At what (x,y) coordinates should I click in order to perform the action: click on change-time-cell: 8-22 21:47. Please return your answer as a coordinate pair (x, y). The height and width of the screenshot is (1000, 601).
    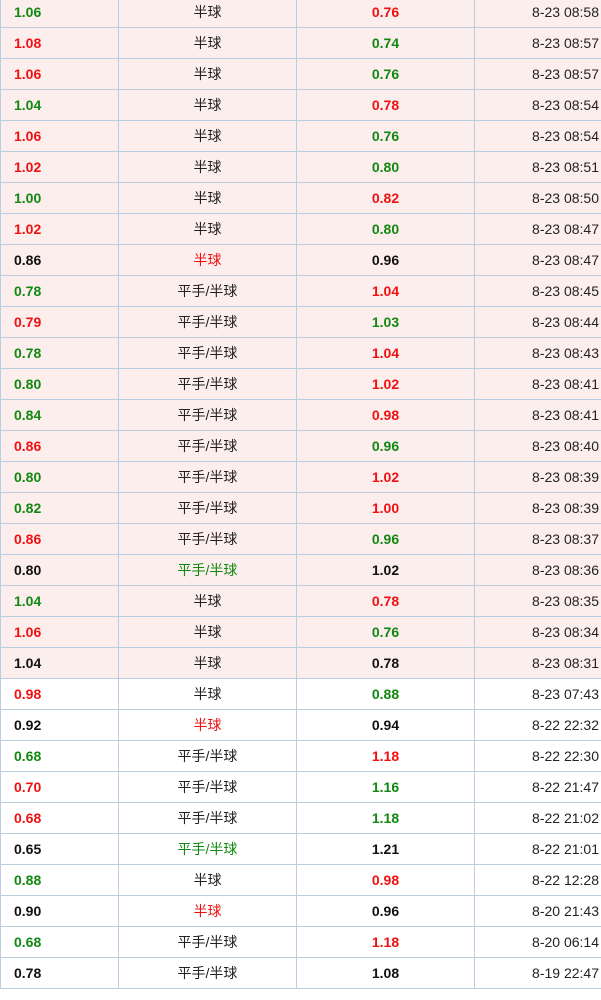
    Looking at the image, I should click on (537, 787).